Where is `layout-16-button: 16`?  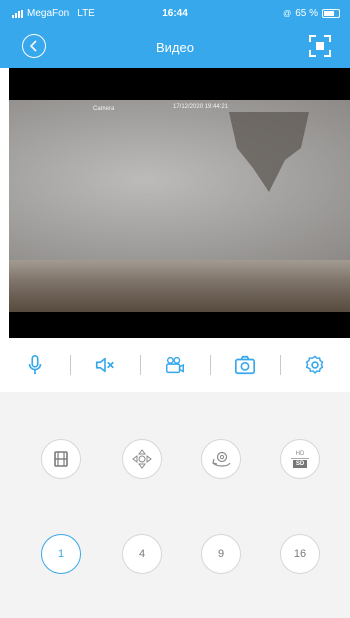
layout-16-button: 16 is located at coordinates (300, 554).